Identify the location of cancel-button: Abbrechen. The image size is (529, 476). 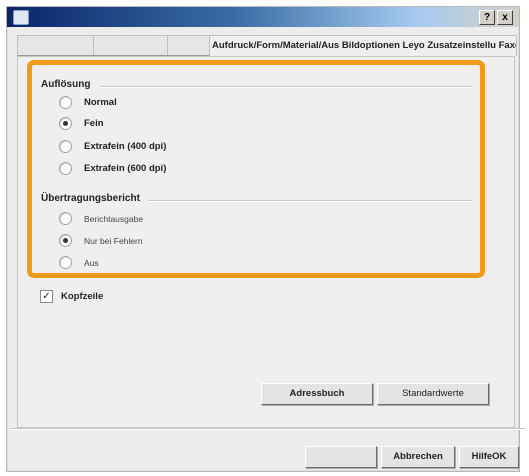
(418, 457).